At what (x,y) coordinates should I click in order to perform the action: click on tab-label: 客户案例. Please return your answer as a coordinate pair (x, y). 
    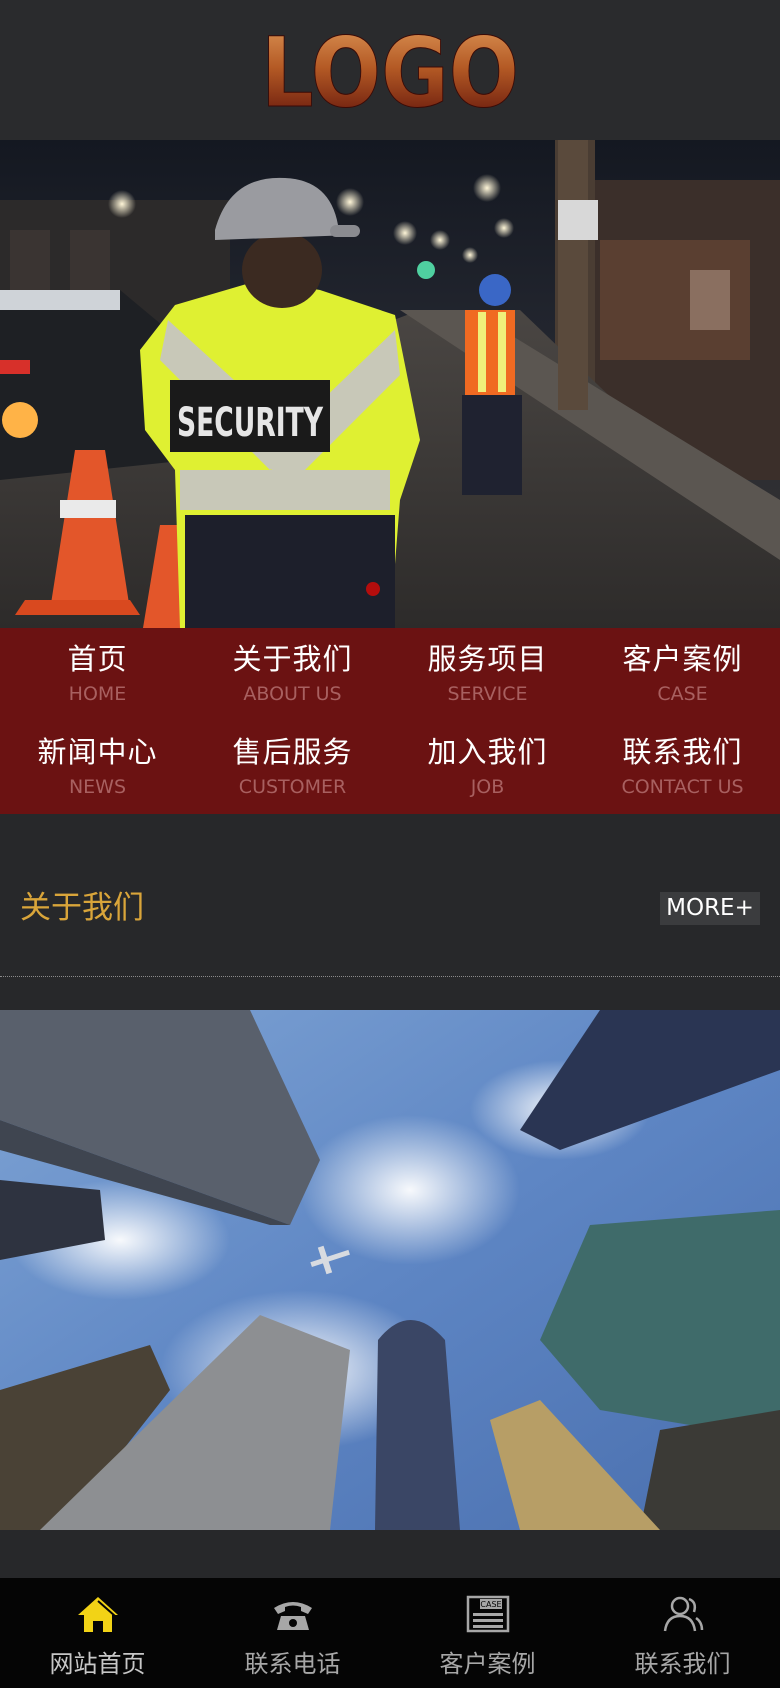
    Looking at the image, I should click on (487, 1664).